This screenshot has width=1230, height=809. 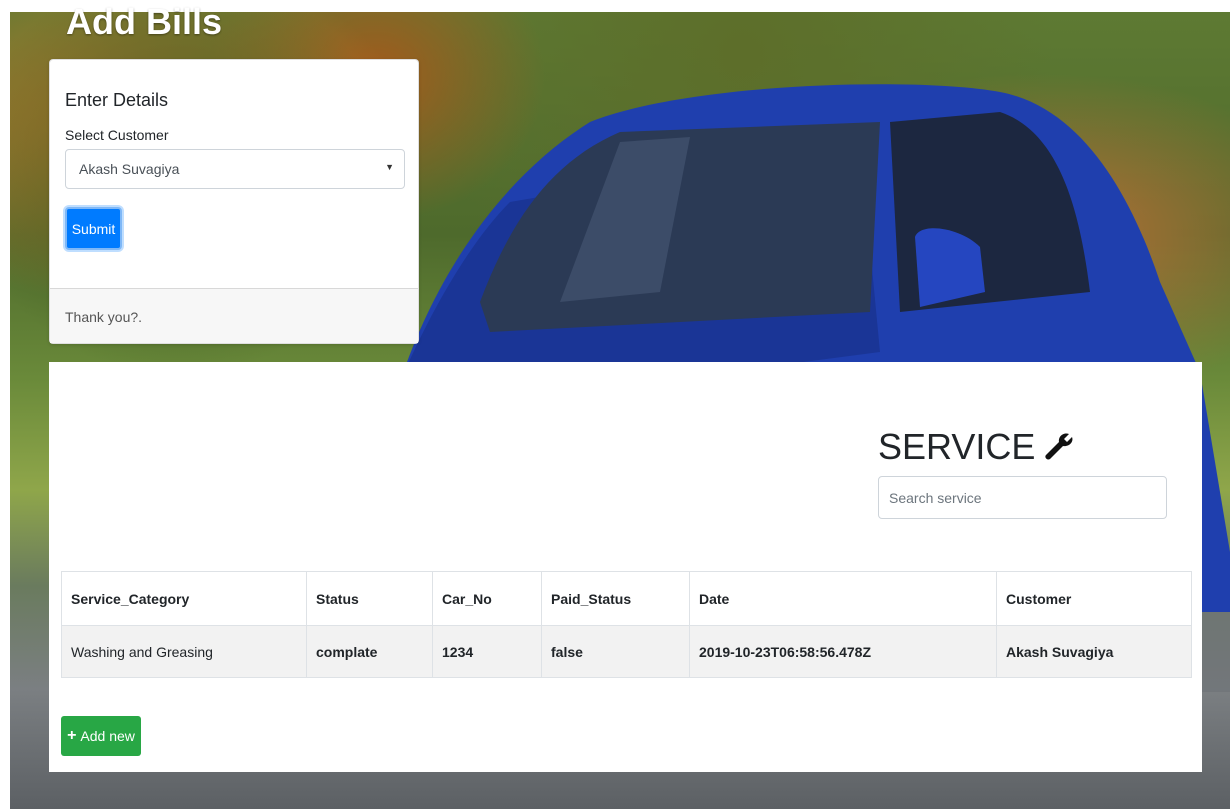 I want to click on customer-label: Select Customer, so click(x=117, y=135).